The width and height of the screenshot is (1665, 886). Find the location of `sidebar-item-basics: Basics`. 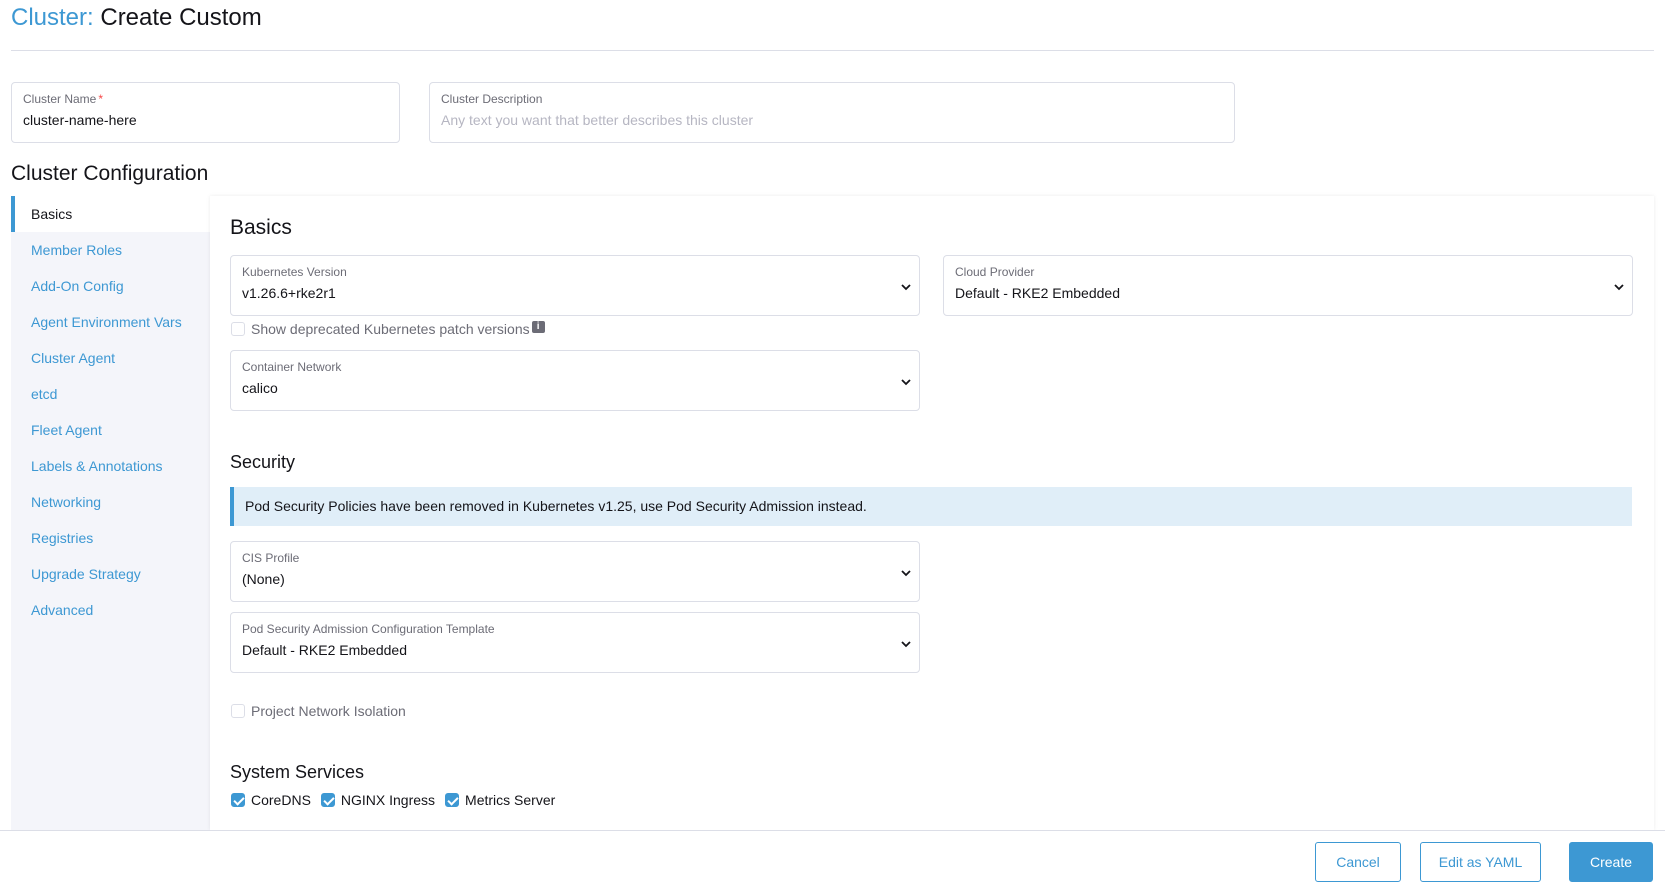

sidebar-item-basics: Basics is located at coordinates (110, 214).